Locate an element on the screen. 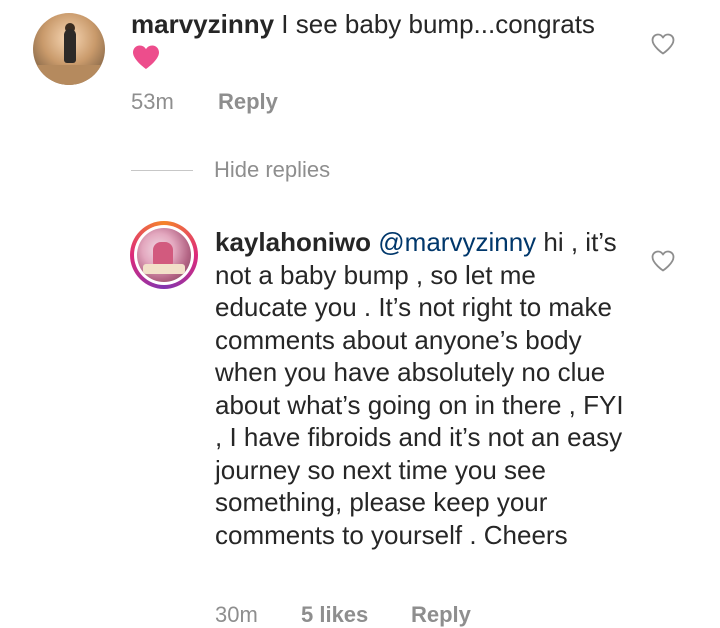 Image resolution: width=720 pixels, height=628 pixels. avatar-photo is located at coordinates (164, 255).